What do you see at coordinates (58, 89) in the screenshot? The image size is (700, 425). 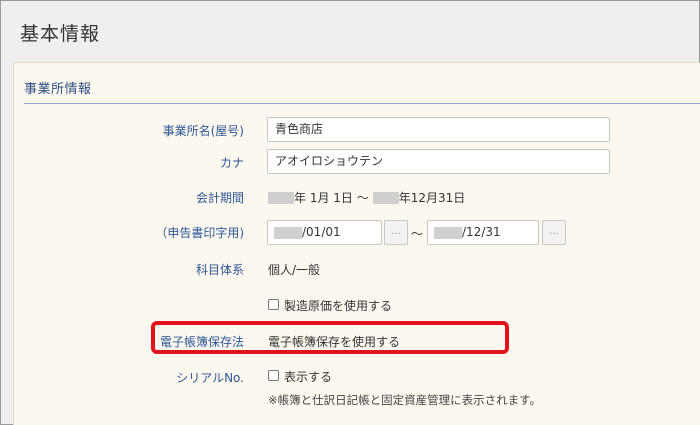 I see `section-title: 事業所情報` at bounding box center [58, 89].